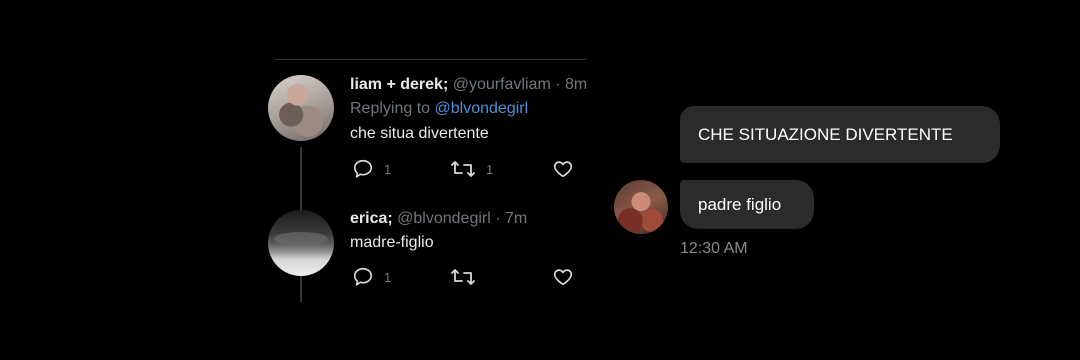  What do you see at coordinates (392, 242) in the screenshot?
I see `tweet-text: madre-figlio` at bounding box center [392, 242].